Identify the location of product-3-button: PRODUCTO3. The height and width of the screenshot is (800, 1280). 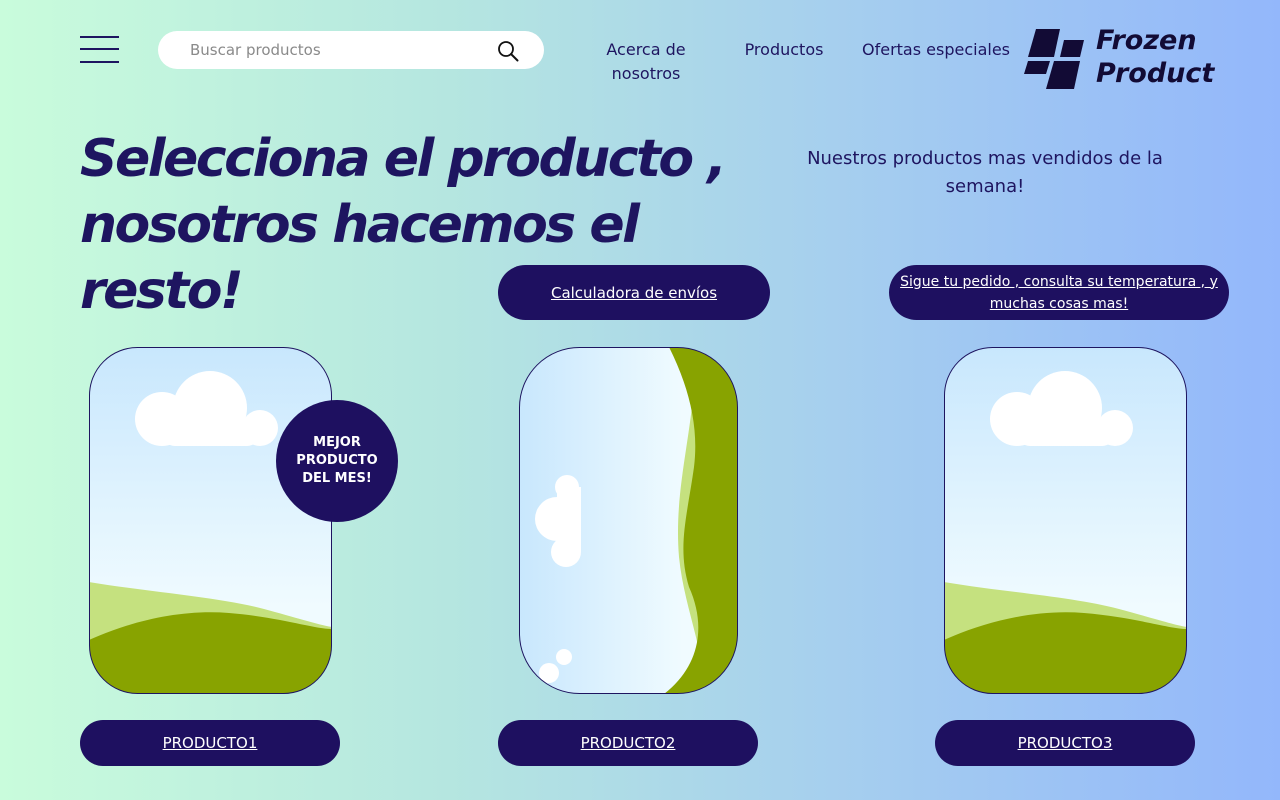
(1065, 743).